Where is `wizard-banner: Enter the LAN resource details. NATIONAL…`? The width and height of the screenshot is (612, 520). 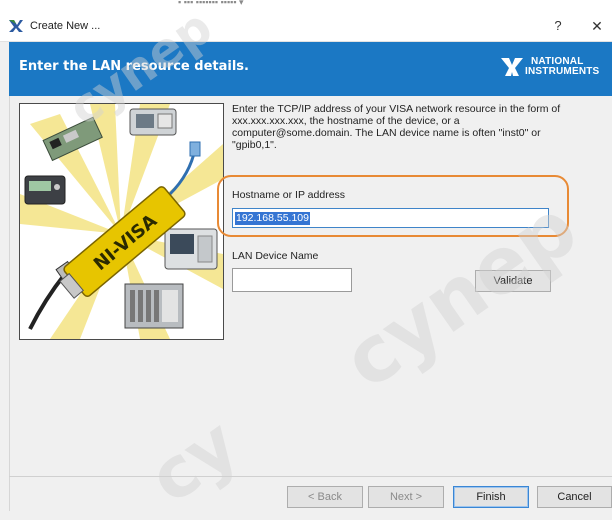 wizard-banner: Enter the LAN resource details. NATIONAL… is located at coordinates (310, 69).